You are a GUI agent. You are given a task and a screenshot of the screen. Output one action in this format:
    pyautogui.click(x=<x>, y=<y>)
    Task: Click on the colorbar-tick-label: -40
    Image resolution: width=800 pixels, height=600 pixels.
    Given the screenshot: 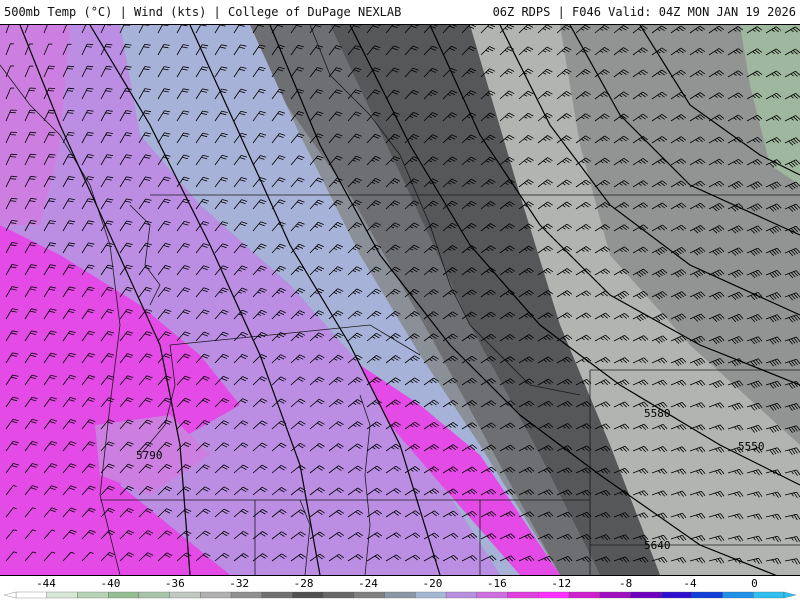 What is the action you would take?
    pyautogui.click(x=110, y=583)
    